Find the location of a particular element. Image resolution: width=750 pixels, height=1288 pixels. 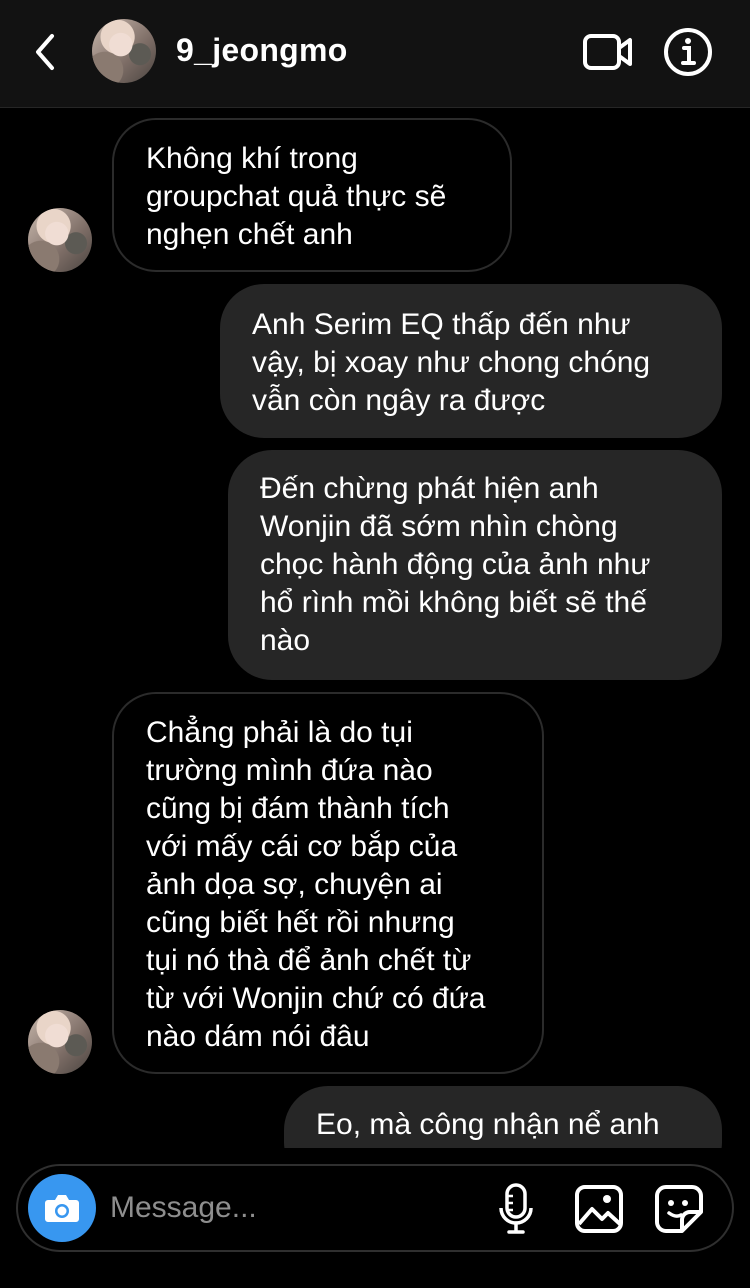

voice-message-button is located at coordinates (516, 1209).